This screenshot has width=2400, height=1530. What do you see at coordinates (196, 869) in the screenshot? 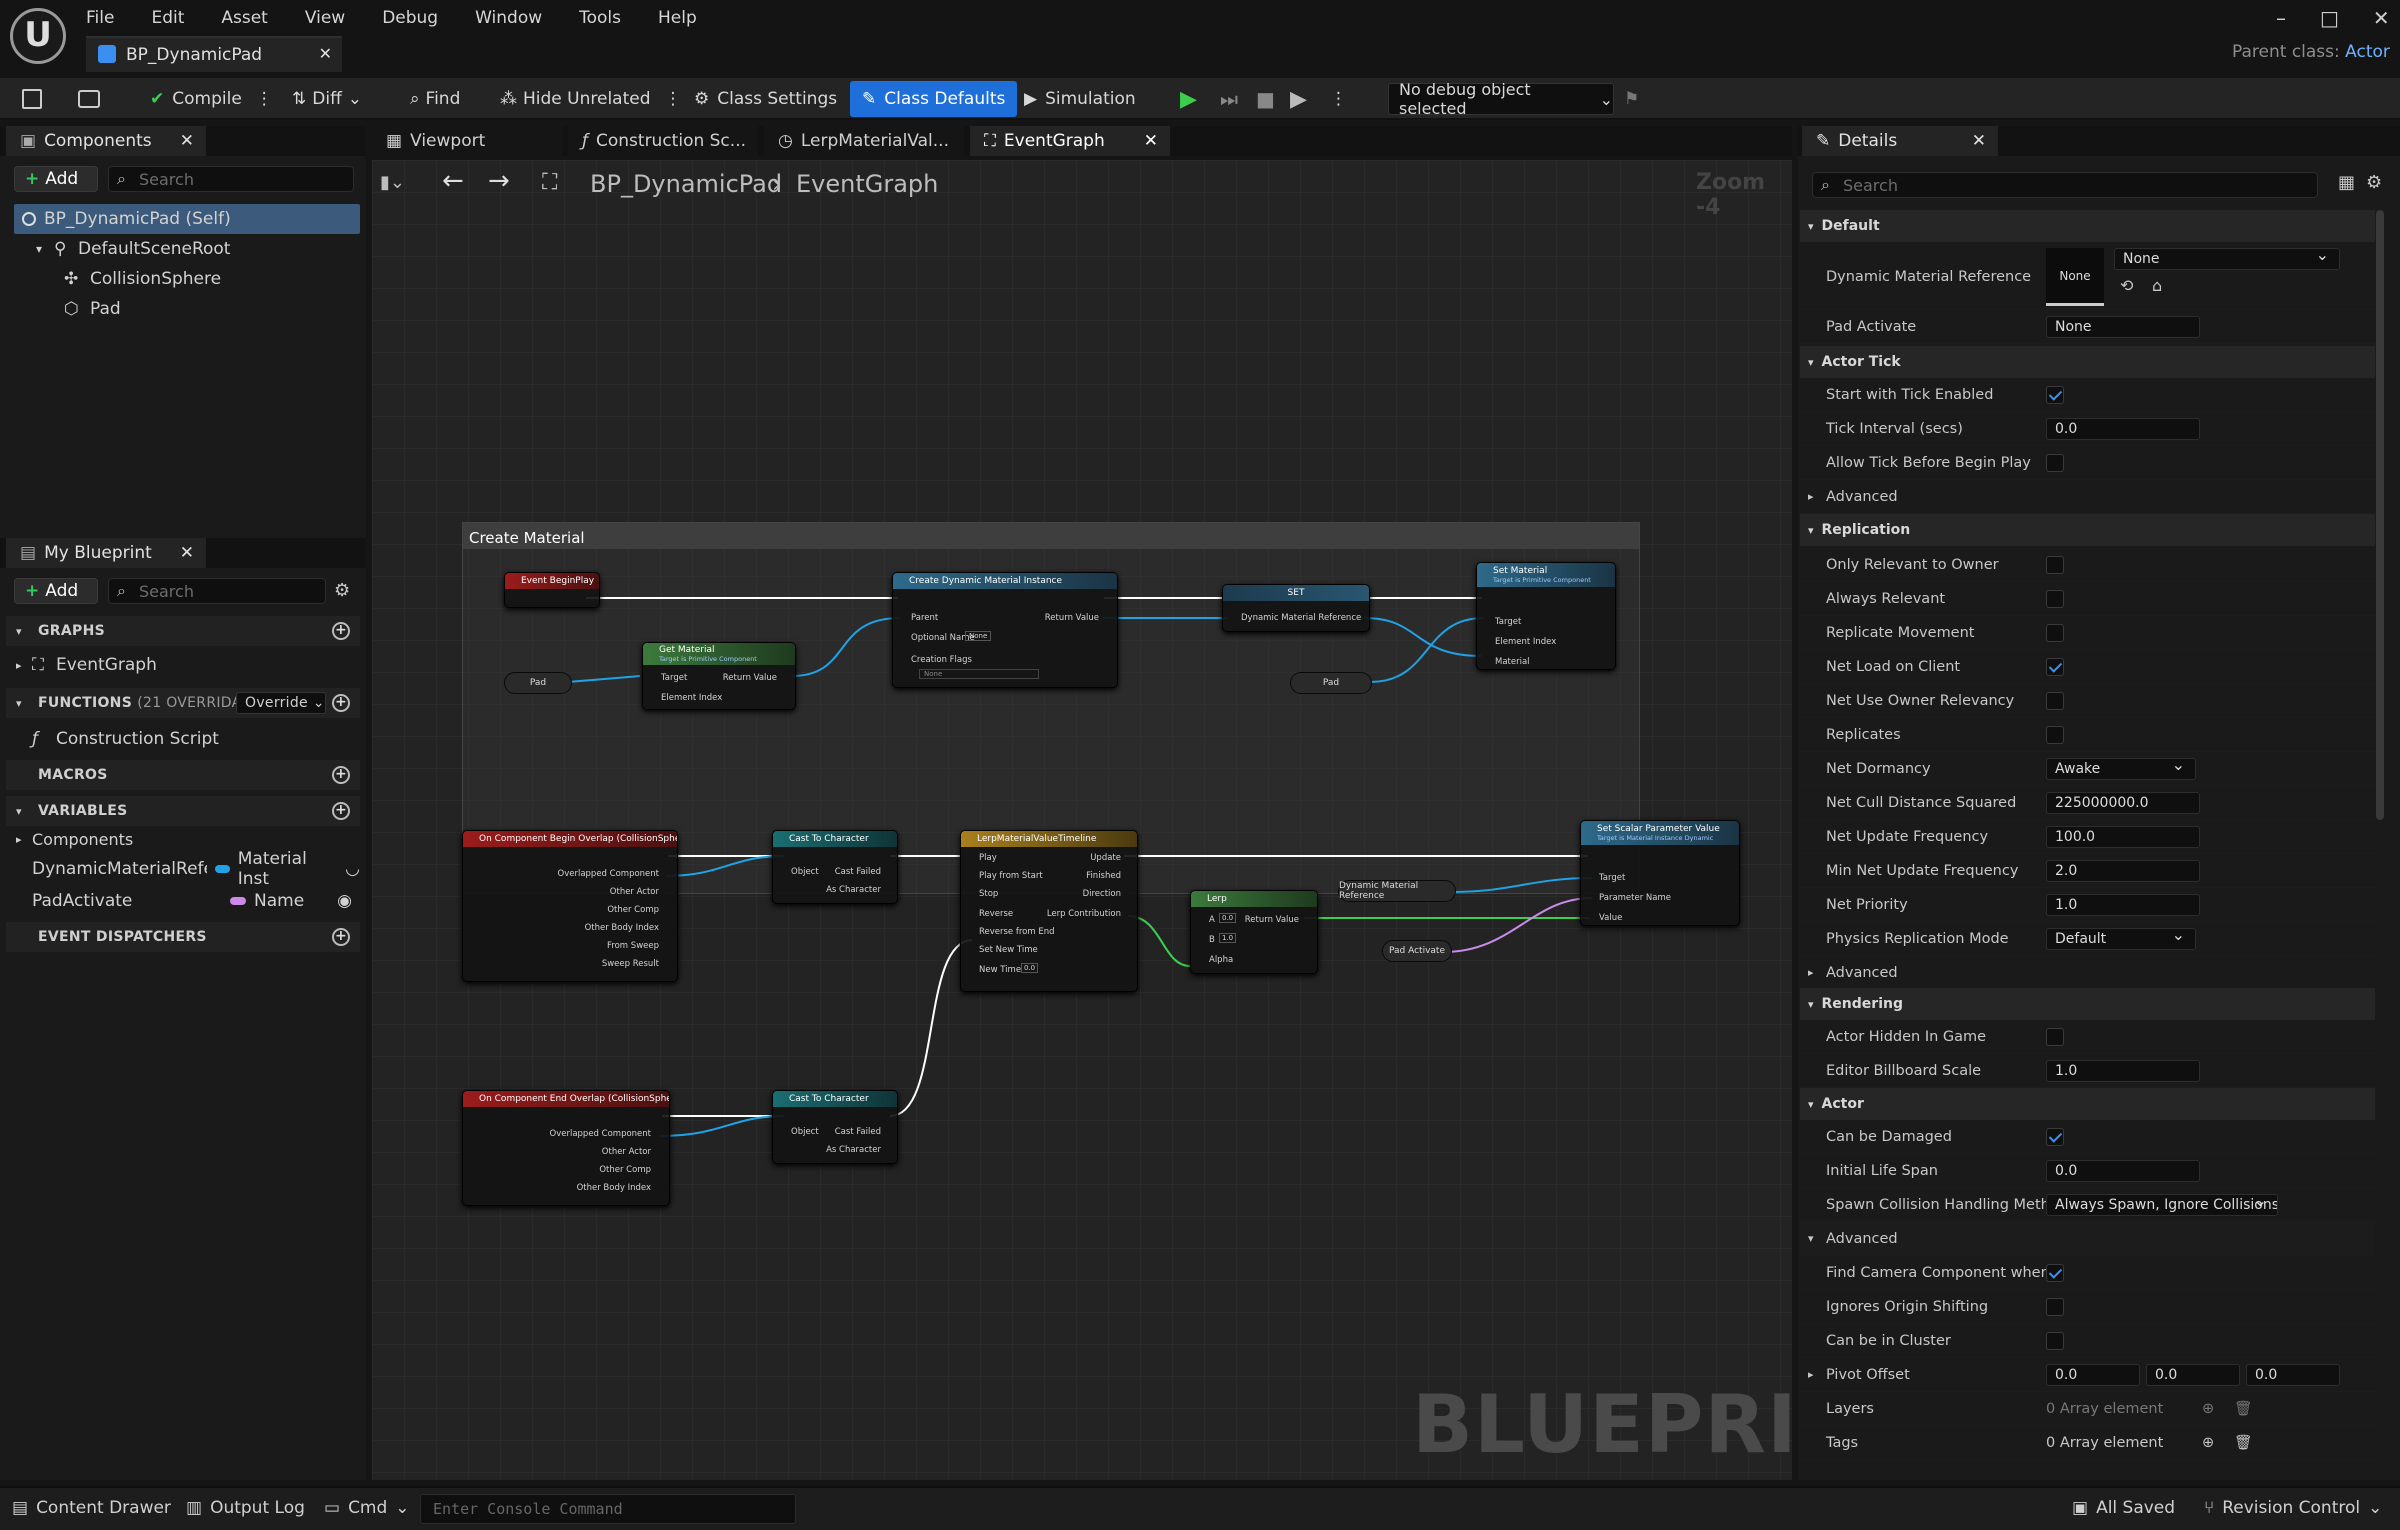
I see `variable-dynamicmaterialreference: DynamicMaterialReferer Material Inst ◡` at bounding box center [196, 869].